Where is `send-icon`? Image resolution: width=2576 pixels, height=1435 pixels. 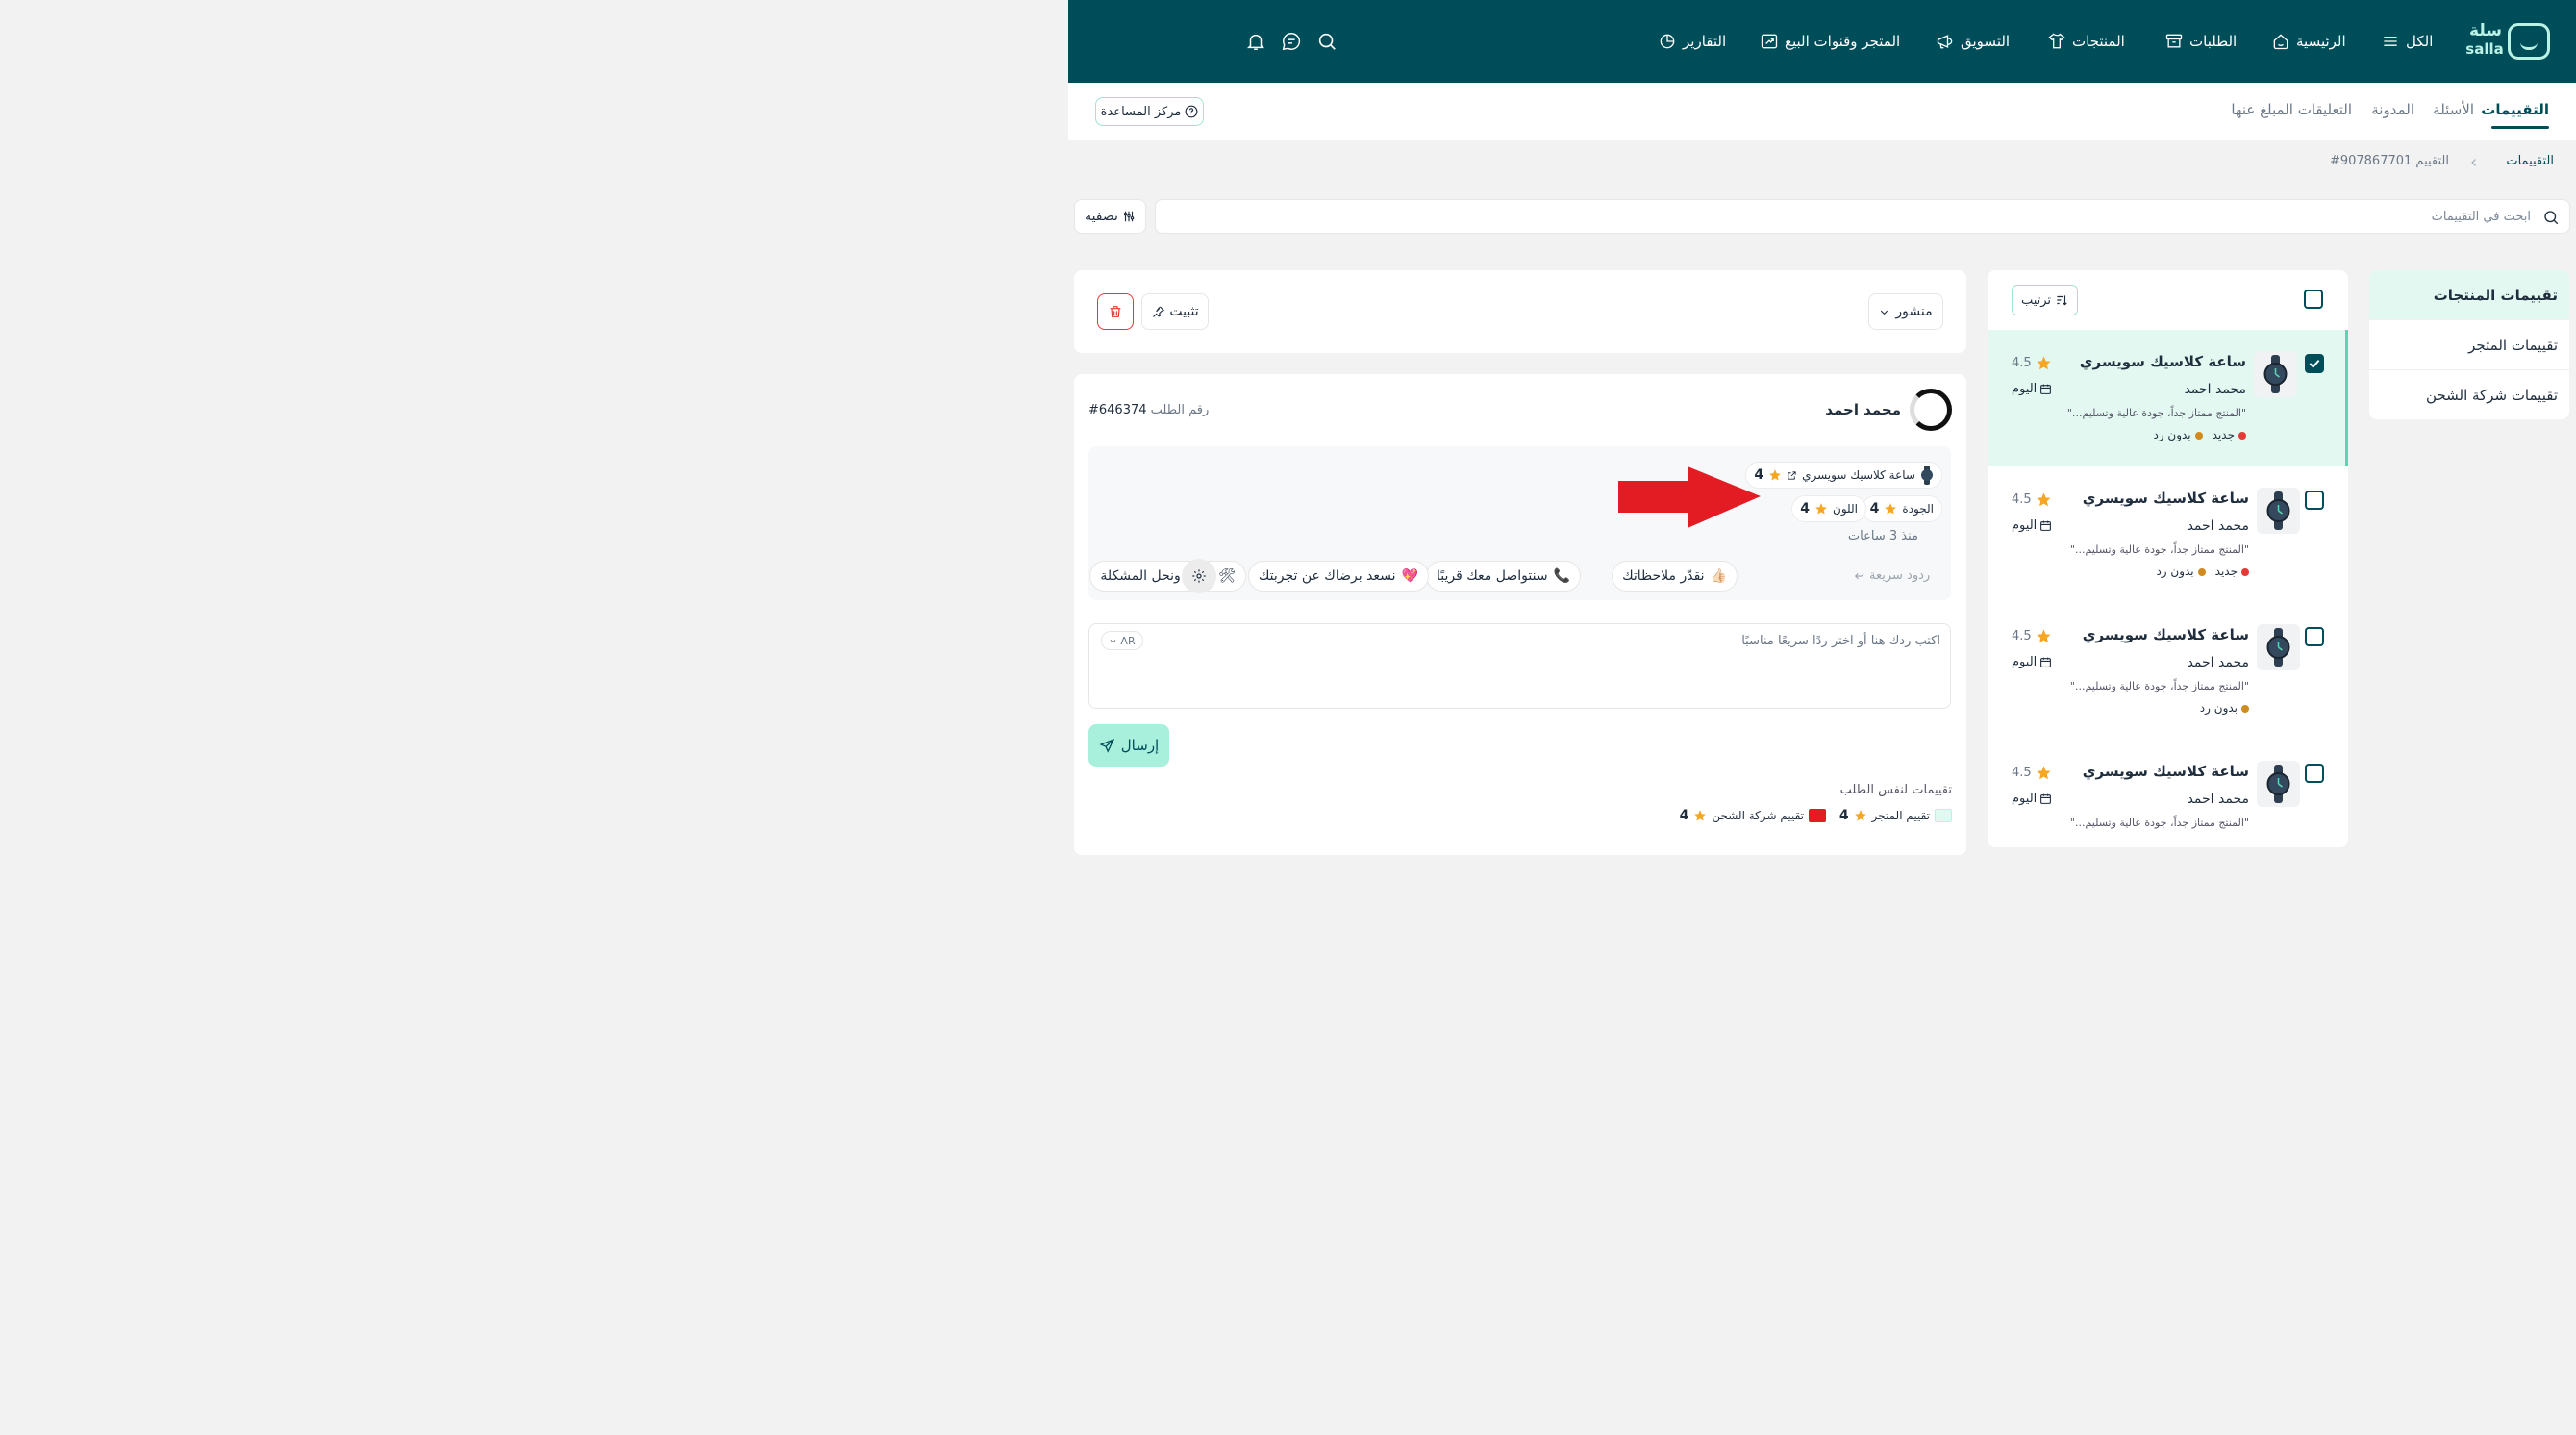
send-icon is located at coordinates (1106, 745).